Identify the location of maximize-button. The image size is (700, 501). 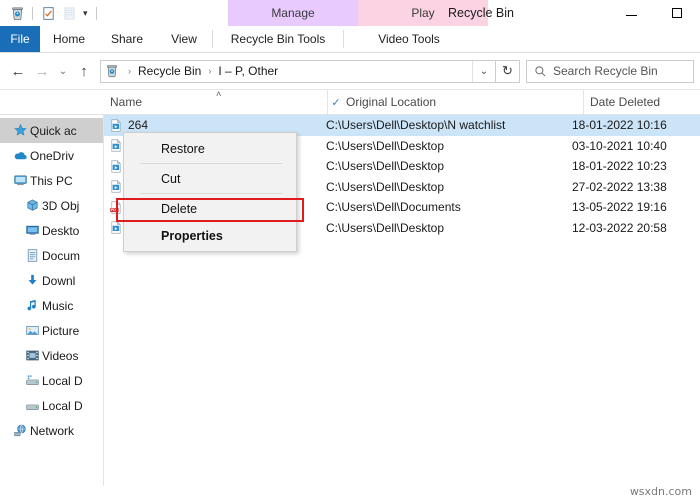
(677, 13).